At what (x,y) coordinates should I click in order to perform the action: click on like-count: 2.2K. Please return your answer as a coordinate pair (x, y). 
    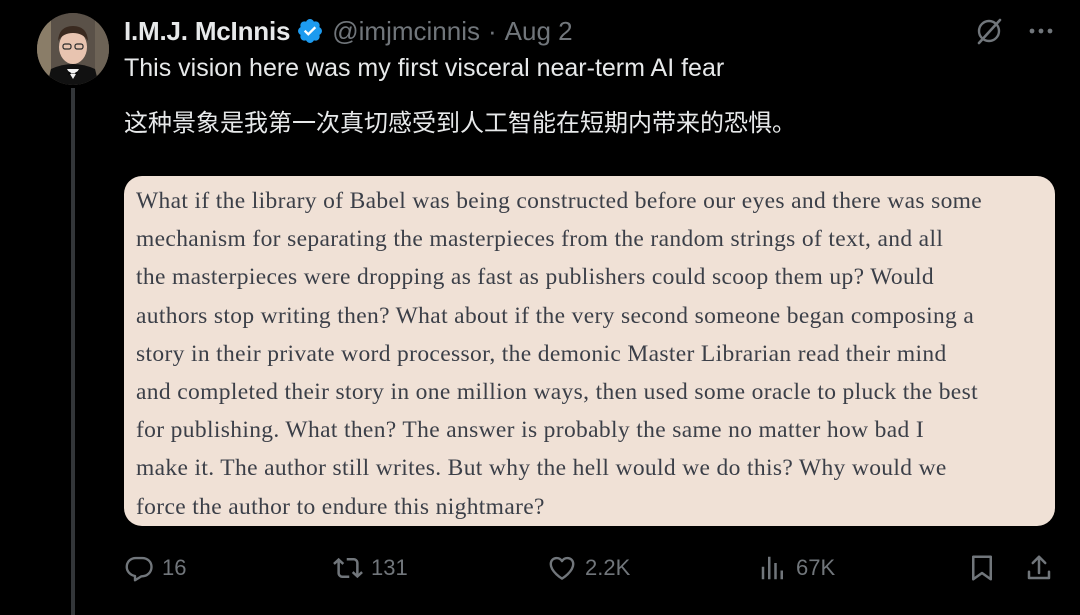
    Looking at the image, I should click on (608, 567).